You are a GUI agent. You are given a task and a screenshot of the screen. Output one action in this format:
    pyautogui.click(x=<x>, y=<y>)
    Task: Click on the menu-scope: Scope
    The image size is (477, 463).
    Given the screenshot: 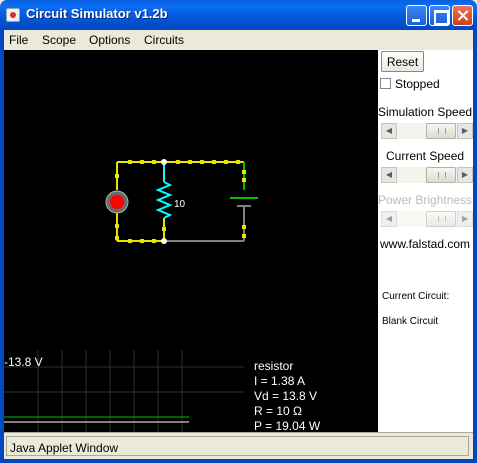 What is the action you would take?
    pyautogui.click(x=59, y=40)
    